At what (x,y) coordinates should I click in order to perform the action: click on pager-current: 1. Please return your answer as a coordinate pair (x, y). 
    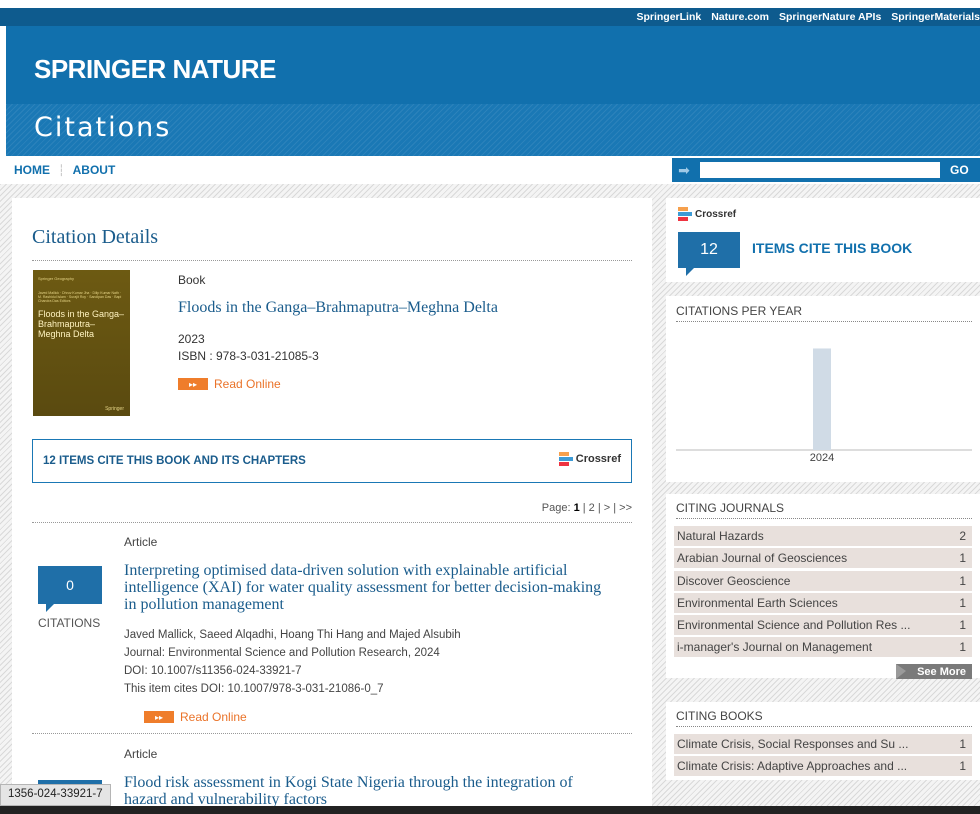
    Looking at the image, I should click on (576, 508).